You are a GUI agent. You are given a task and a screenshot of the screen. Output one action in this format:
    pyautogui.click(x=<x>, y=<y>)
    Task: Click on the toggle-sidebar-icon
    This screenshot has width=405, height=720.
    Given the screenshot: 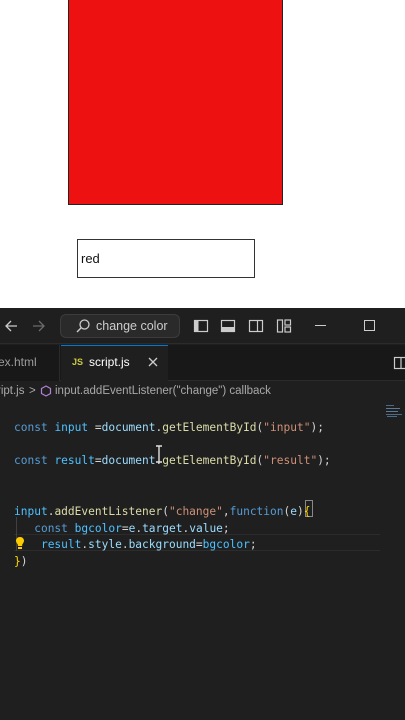 What is the action you would take?
    pyautogui.click(x=201, y=326)
    